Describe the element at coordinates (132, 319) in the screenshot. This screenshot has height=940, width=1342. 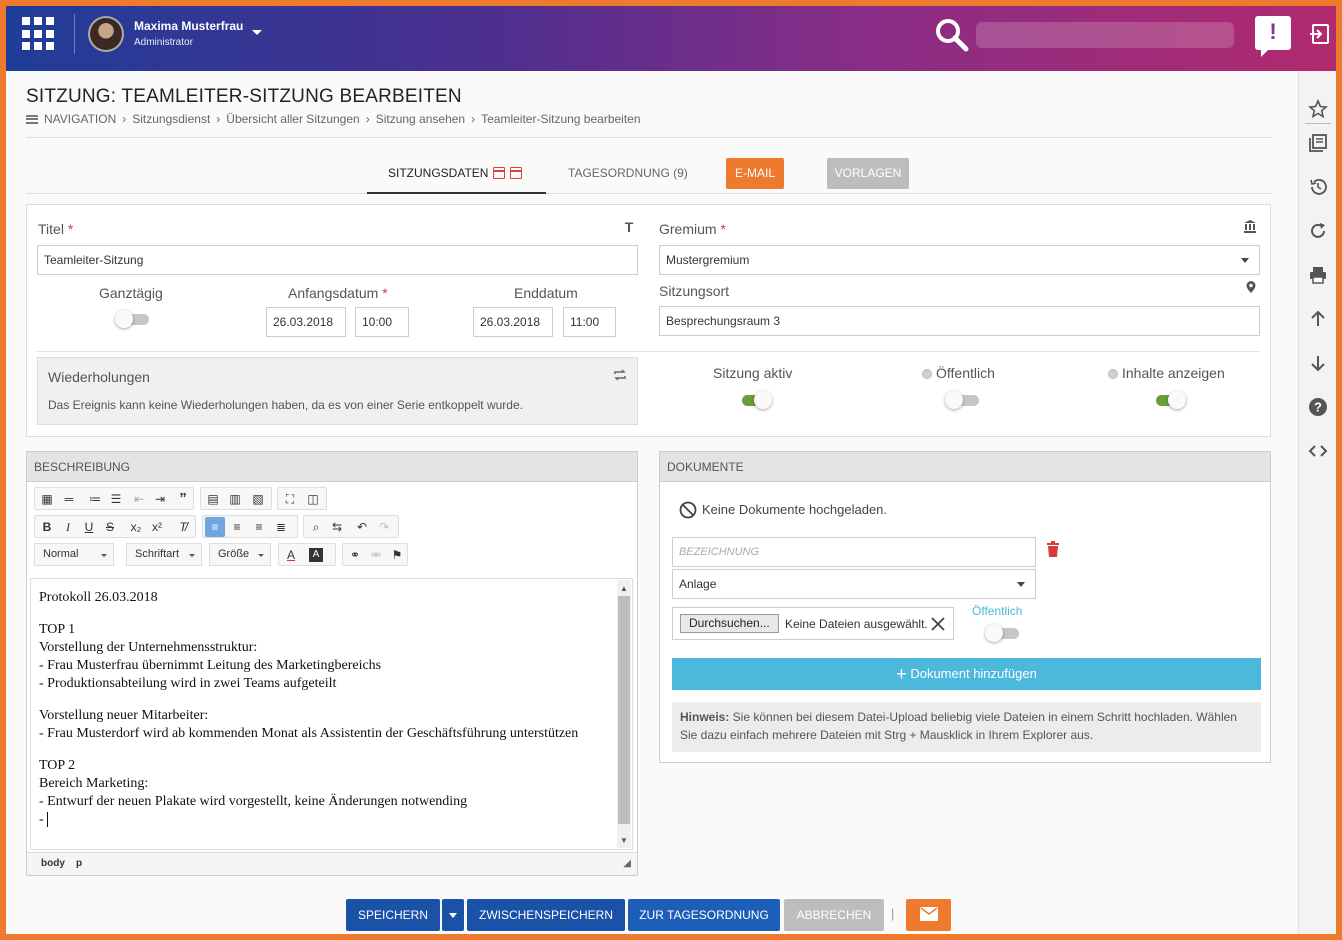
I see `ganztaegig-toggle` at that location.